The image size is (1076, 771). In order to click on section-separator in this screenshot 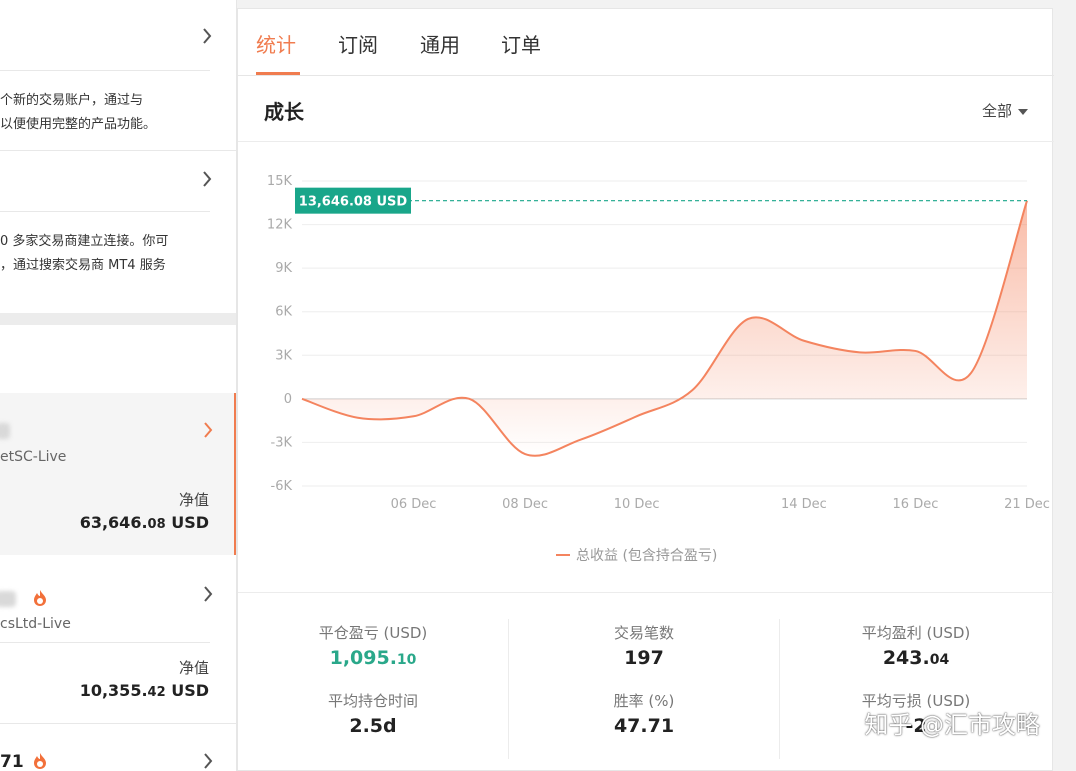, I will do `click(118, 319)`.